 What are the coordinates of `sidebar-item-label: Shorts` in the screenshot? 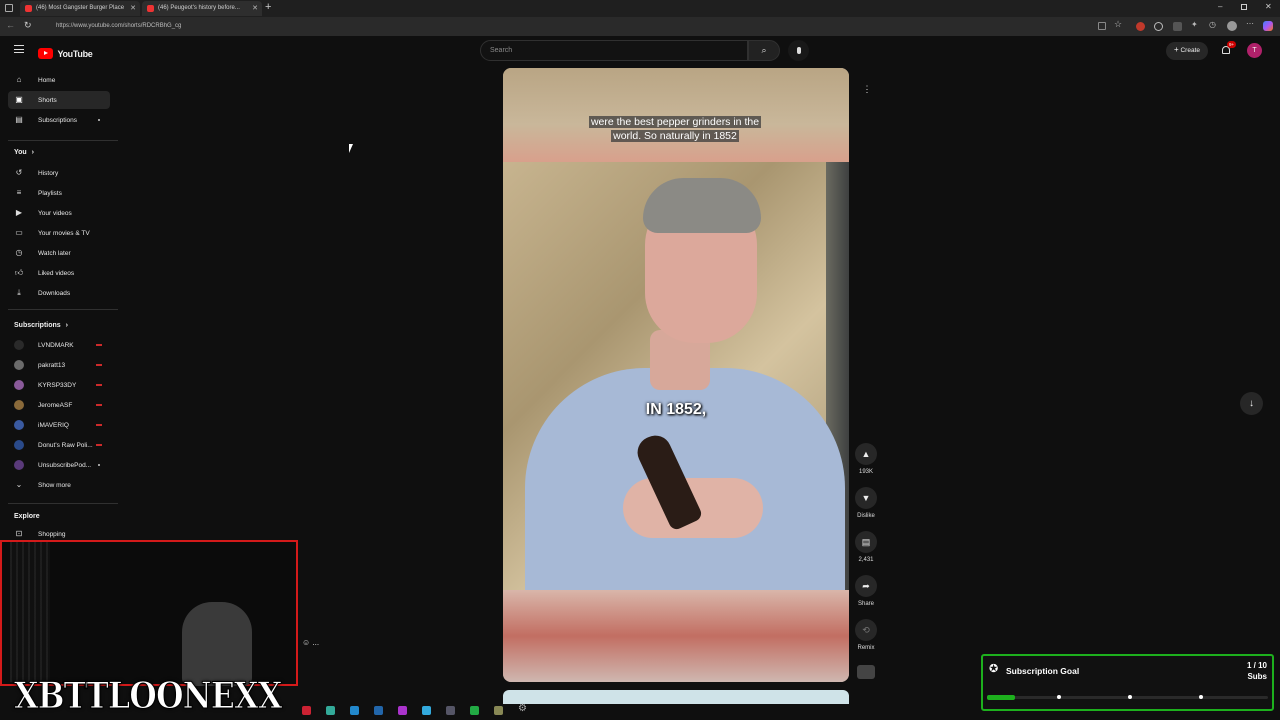 It's located at (47, 100).